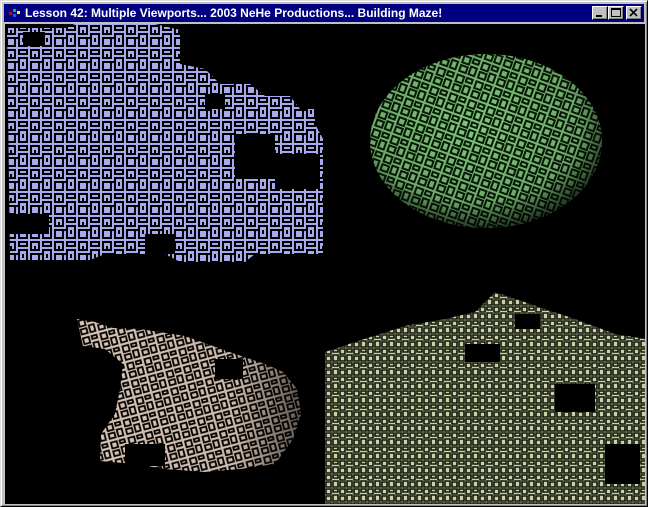  I want to click on maximize-icon, so click(616, 12).